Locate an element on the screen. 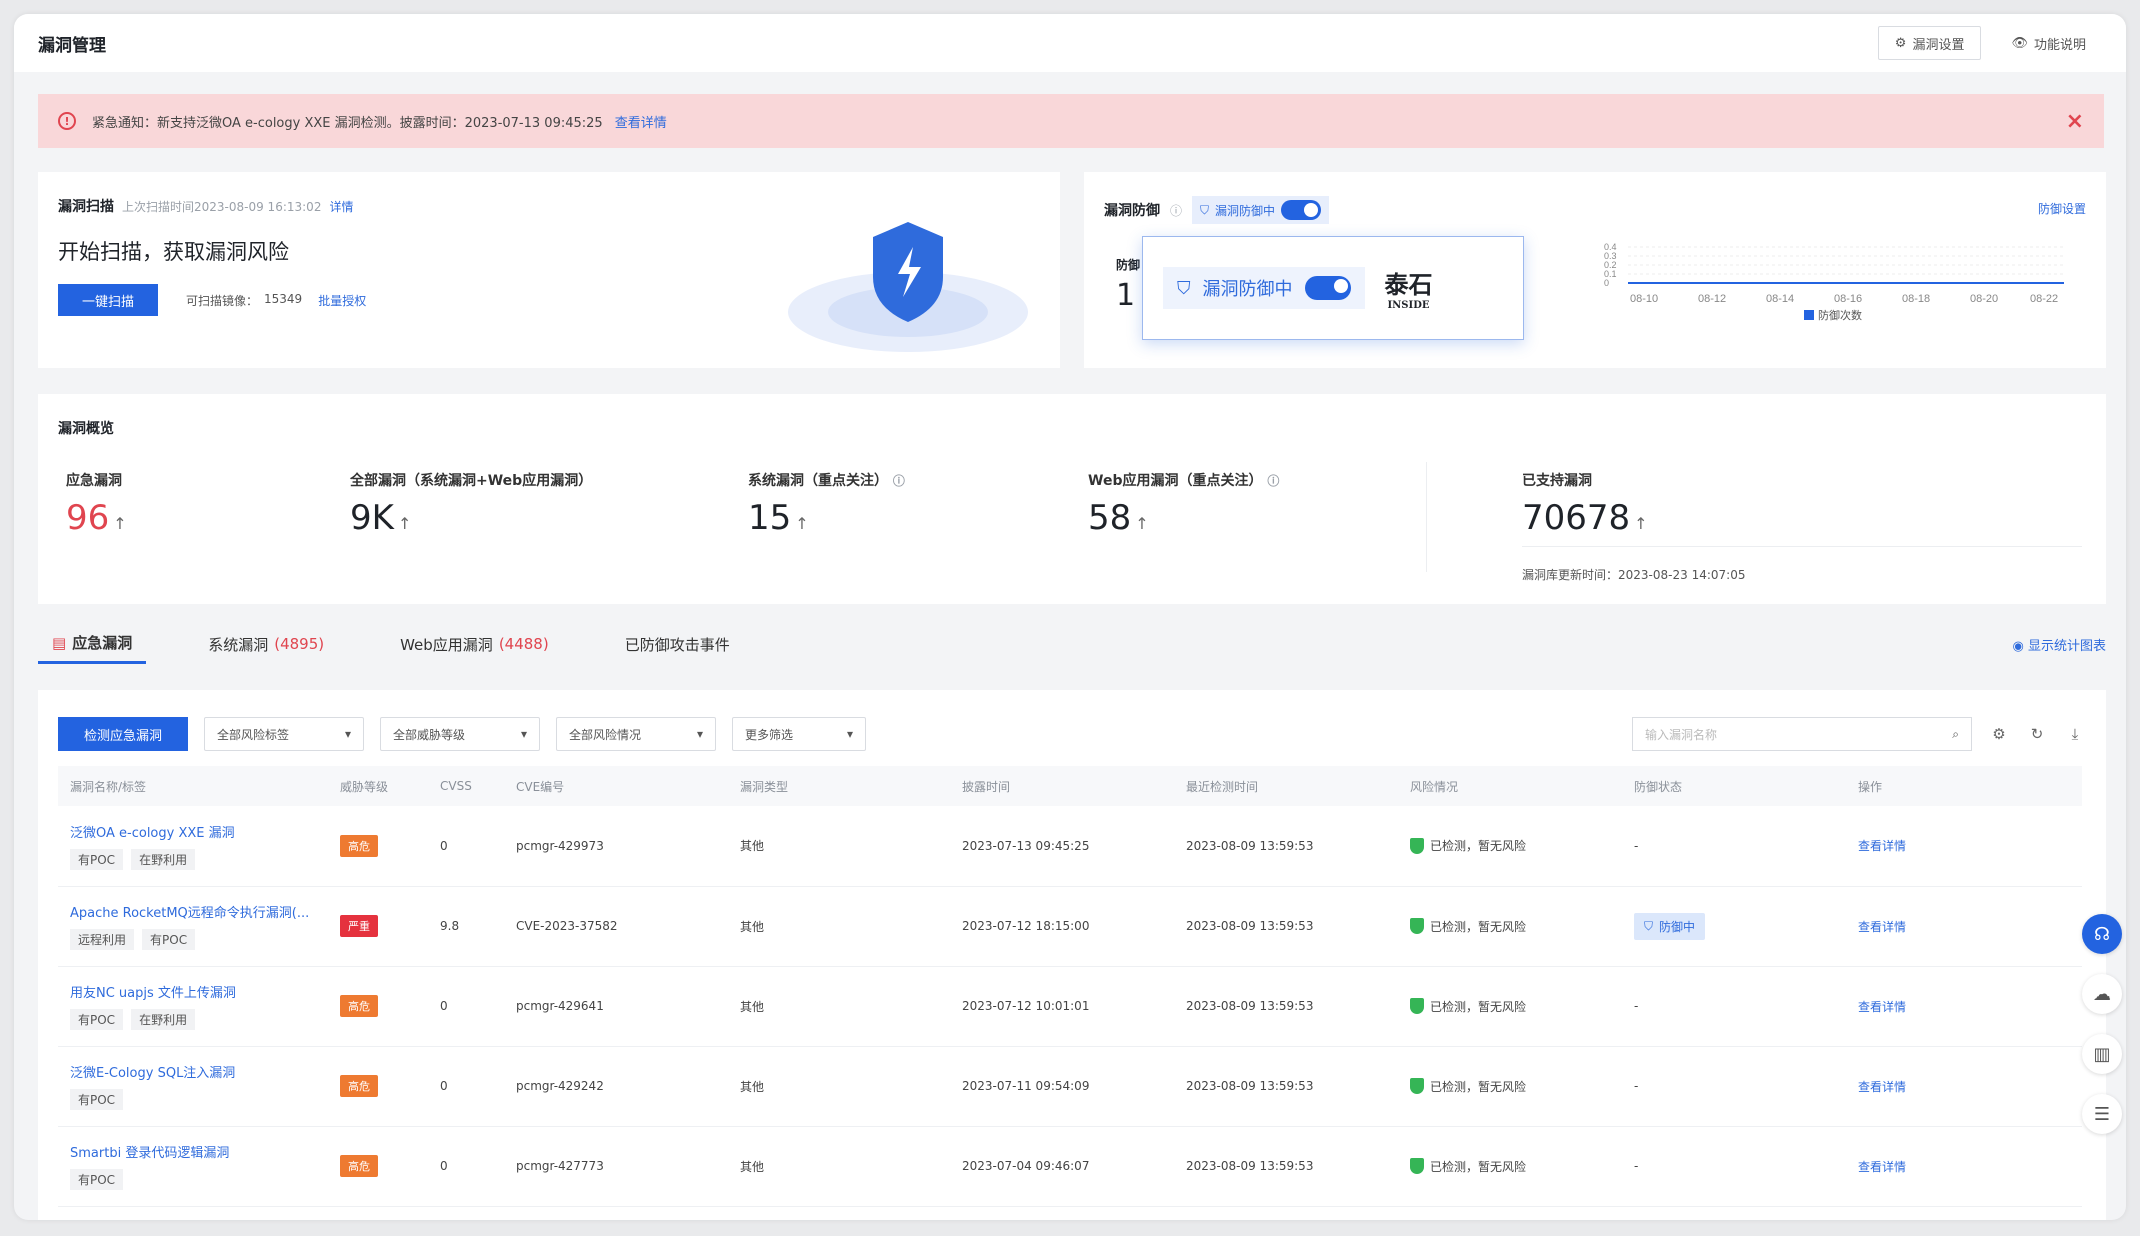  overview-item-emergency: 应急漏洞 96 ↑ is located at coordinates (96, 504).